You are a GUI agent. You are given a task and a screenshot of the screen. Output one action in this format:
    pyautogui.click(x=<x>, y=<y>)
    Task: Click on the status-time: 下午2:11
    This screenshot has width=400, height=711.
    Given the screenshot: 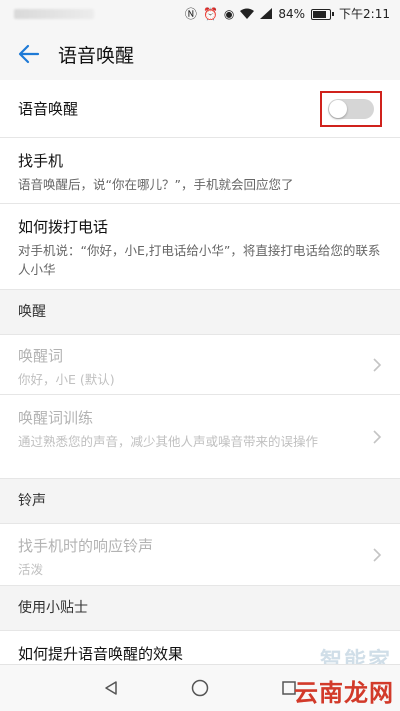 What is the action you would take?
    pyautogui.click(x=364, y=14)
    